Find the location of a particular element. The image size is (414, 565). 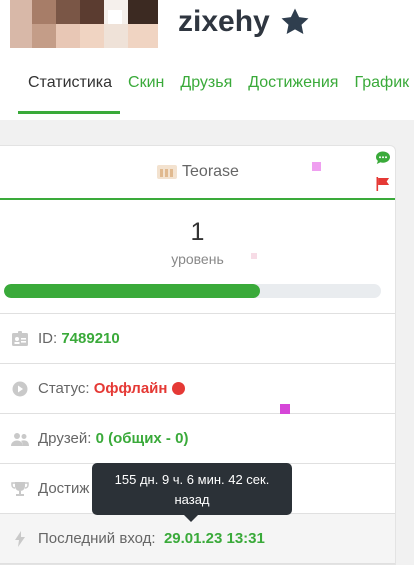

status-dot is located at coordinates (179, 388).